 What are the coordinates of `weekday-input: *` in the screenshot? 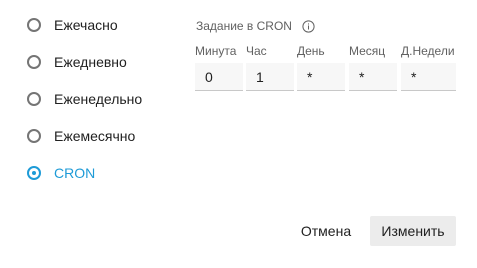 It's located at (428, 77).